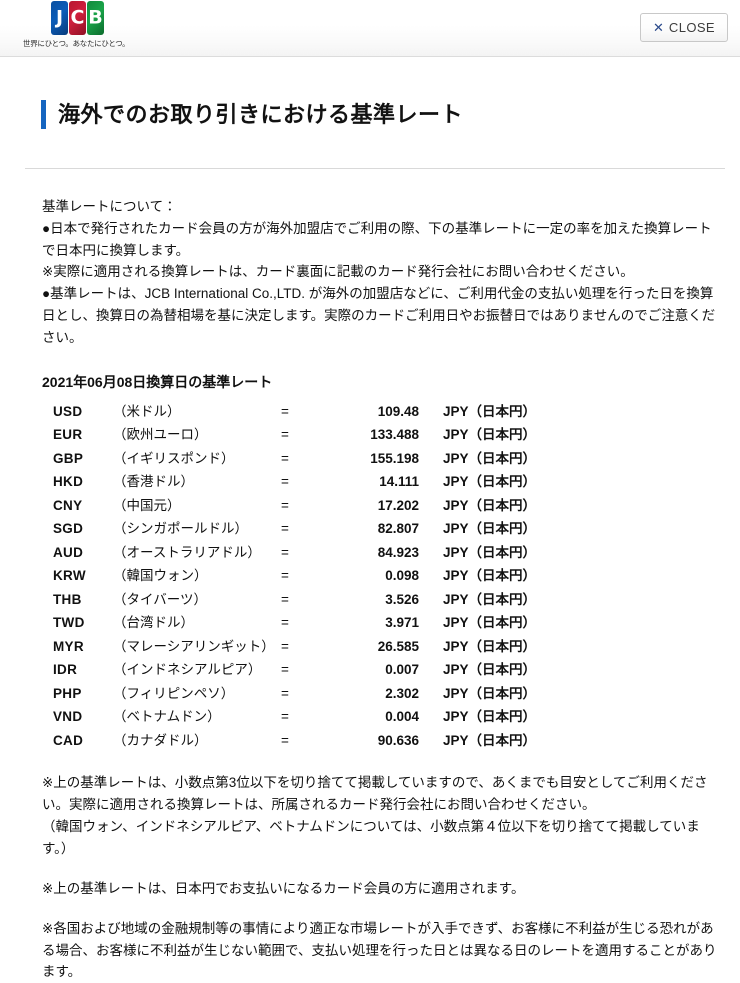  Describe the element at coordinates (67, 693) in the screenshot. I see `currency-code: PHP` at that location.